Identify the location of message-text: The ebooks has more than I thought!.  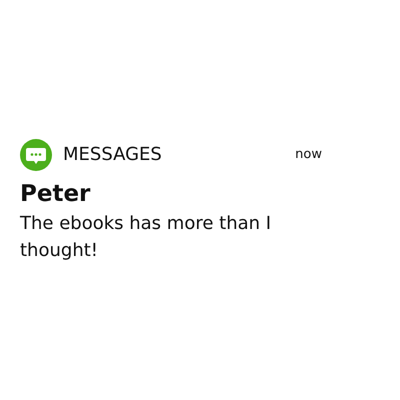
(146, 237).